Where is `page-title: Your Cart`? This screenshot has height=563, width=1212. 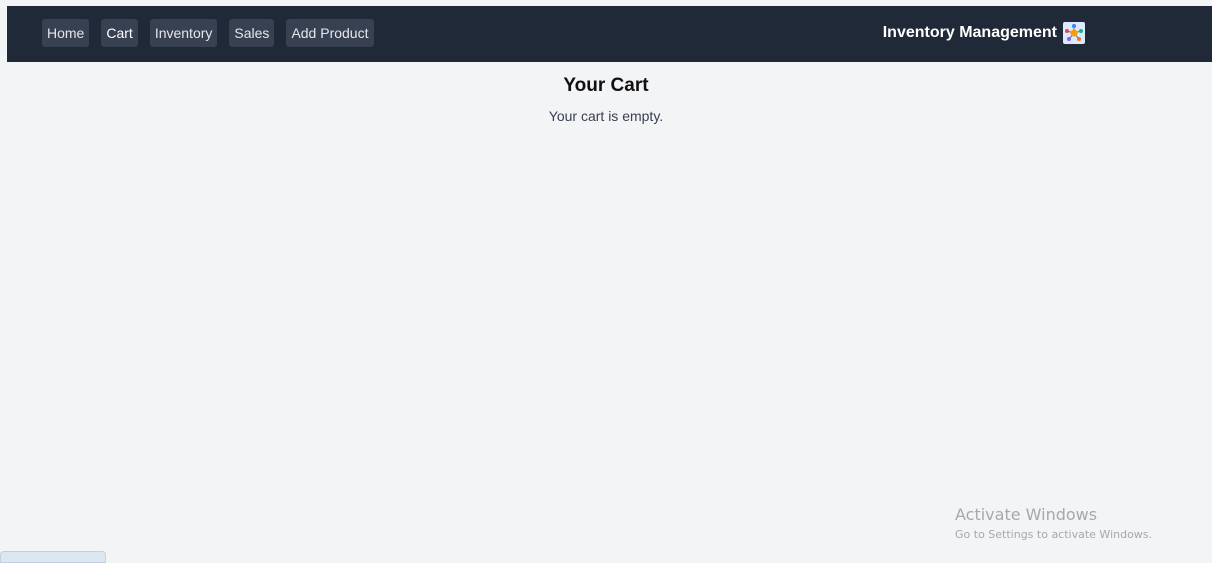 page-title: Your Cart is located at coordinates (606, 85).